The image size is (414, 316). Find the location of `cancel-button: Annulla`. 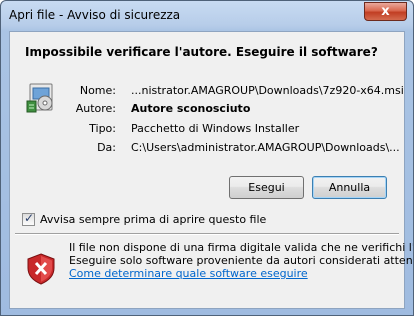

cancel-button: Annulla is located at coordinates (349, 187).